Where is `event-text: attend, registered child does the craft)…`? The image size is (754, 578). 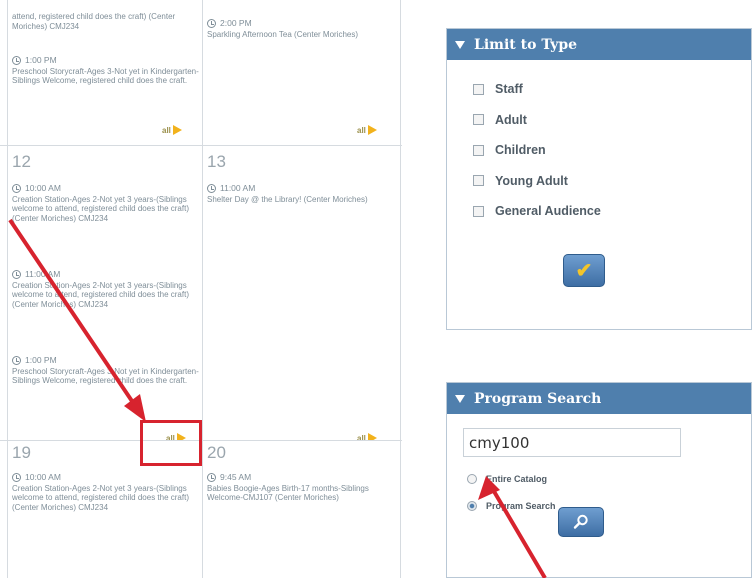 event-text: attend, registered child does the craft)… is located at coordinates (94, 21).